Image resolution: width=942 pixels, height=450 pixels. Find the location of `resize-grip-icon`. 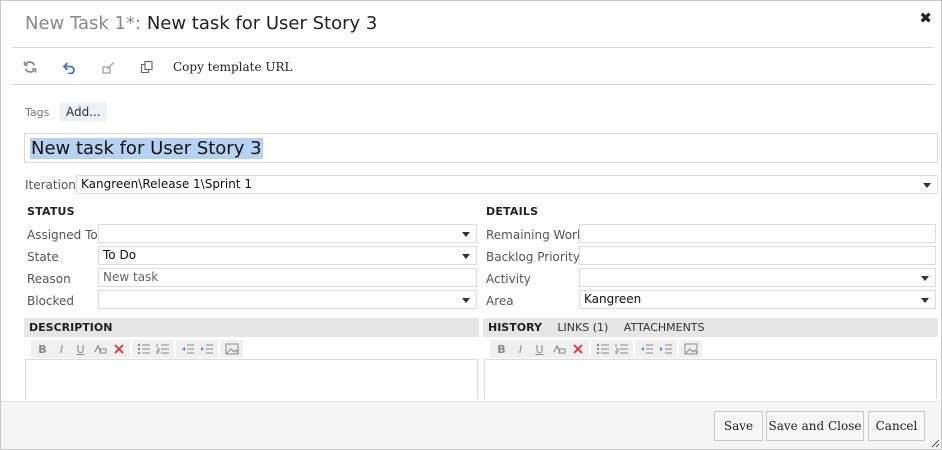

resize-grip-icon is located at coordinates (935, 443).